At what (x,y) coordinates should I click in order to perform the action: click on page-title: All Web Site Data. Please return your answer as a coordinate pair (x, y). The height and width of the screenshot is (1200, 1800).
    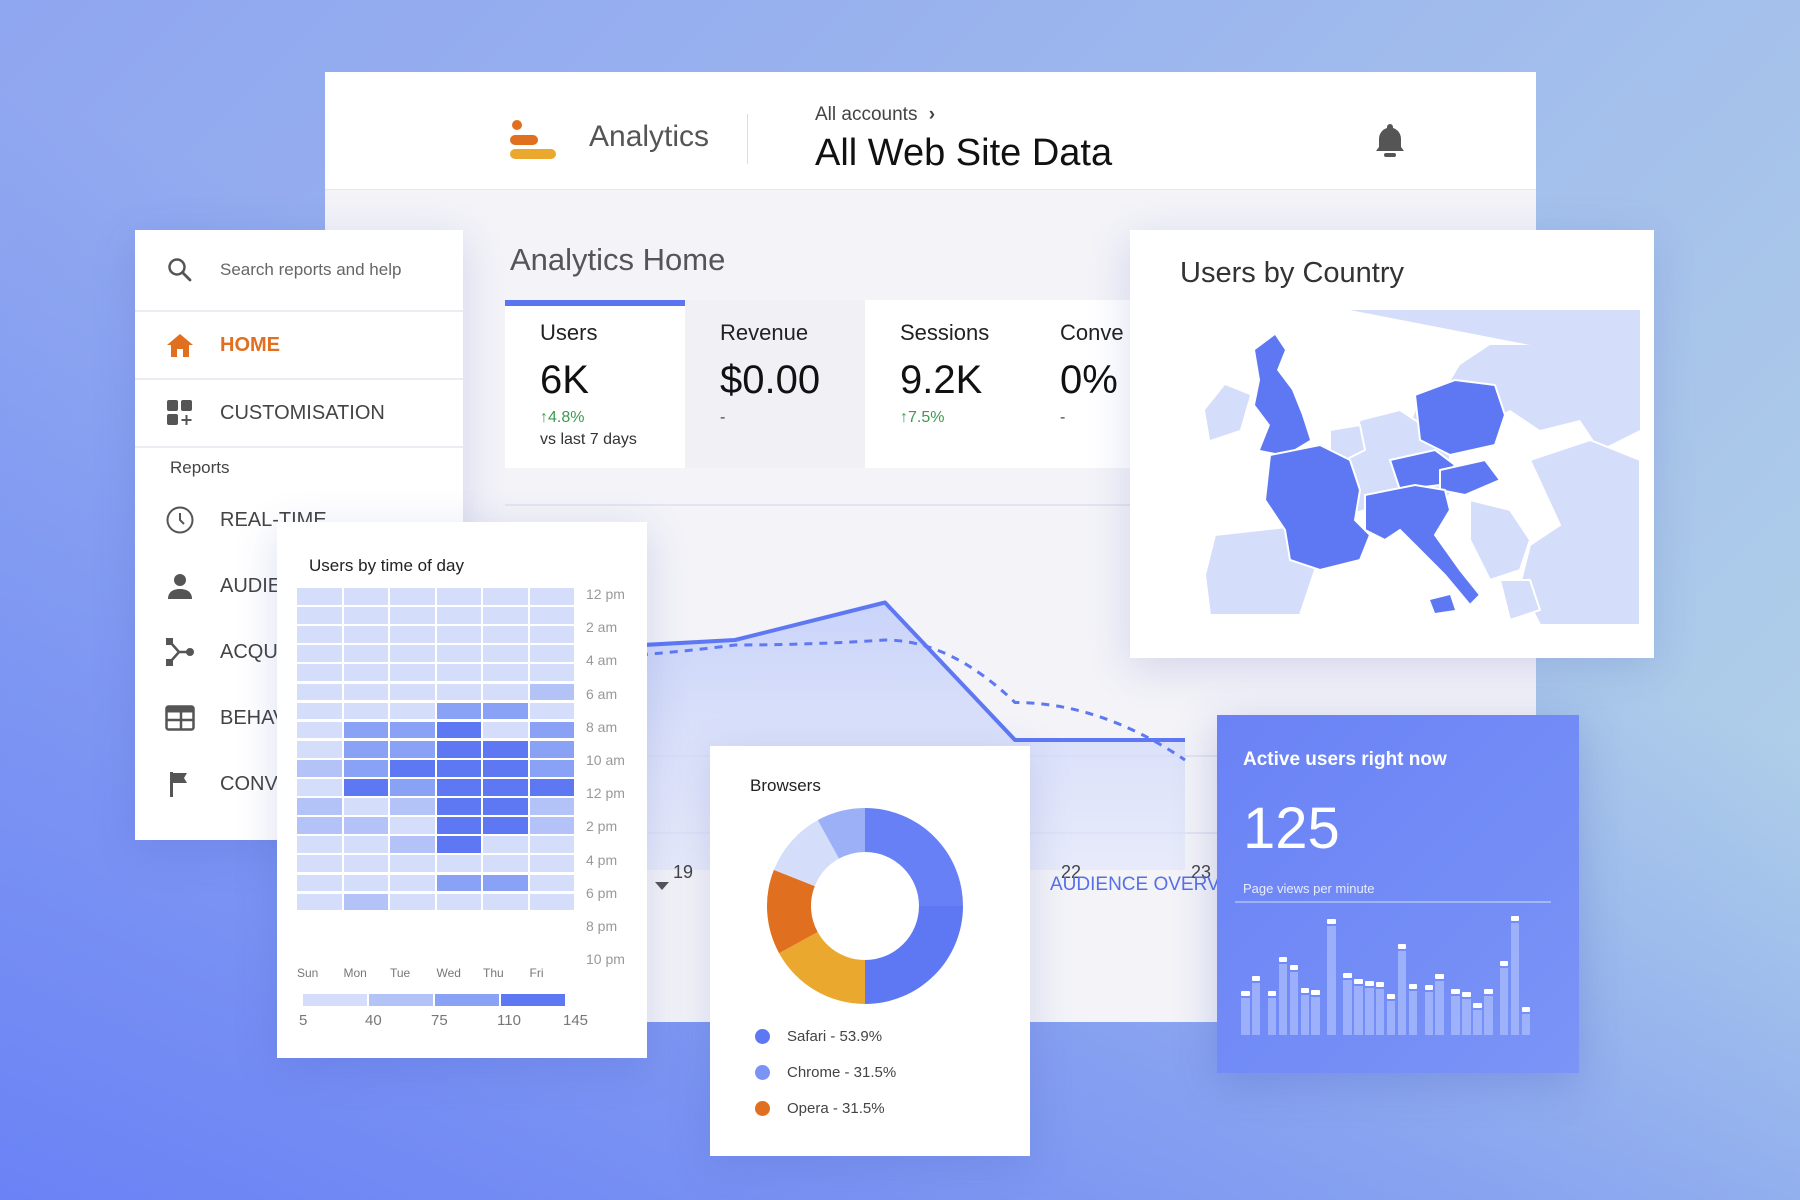
    Looking at the image, I should click on (963, 153).